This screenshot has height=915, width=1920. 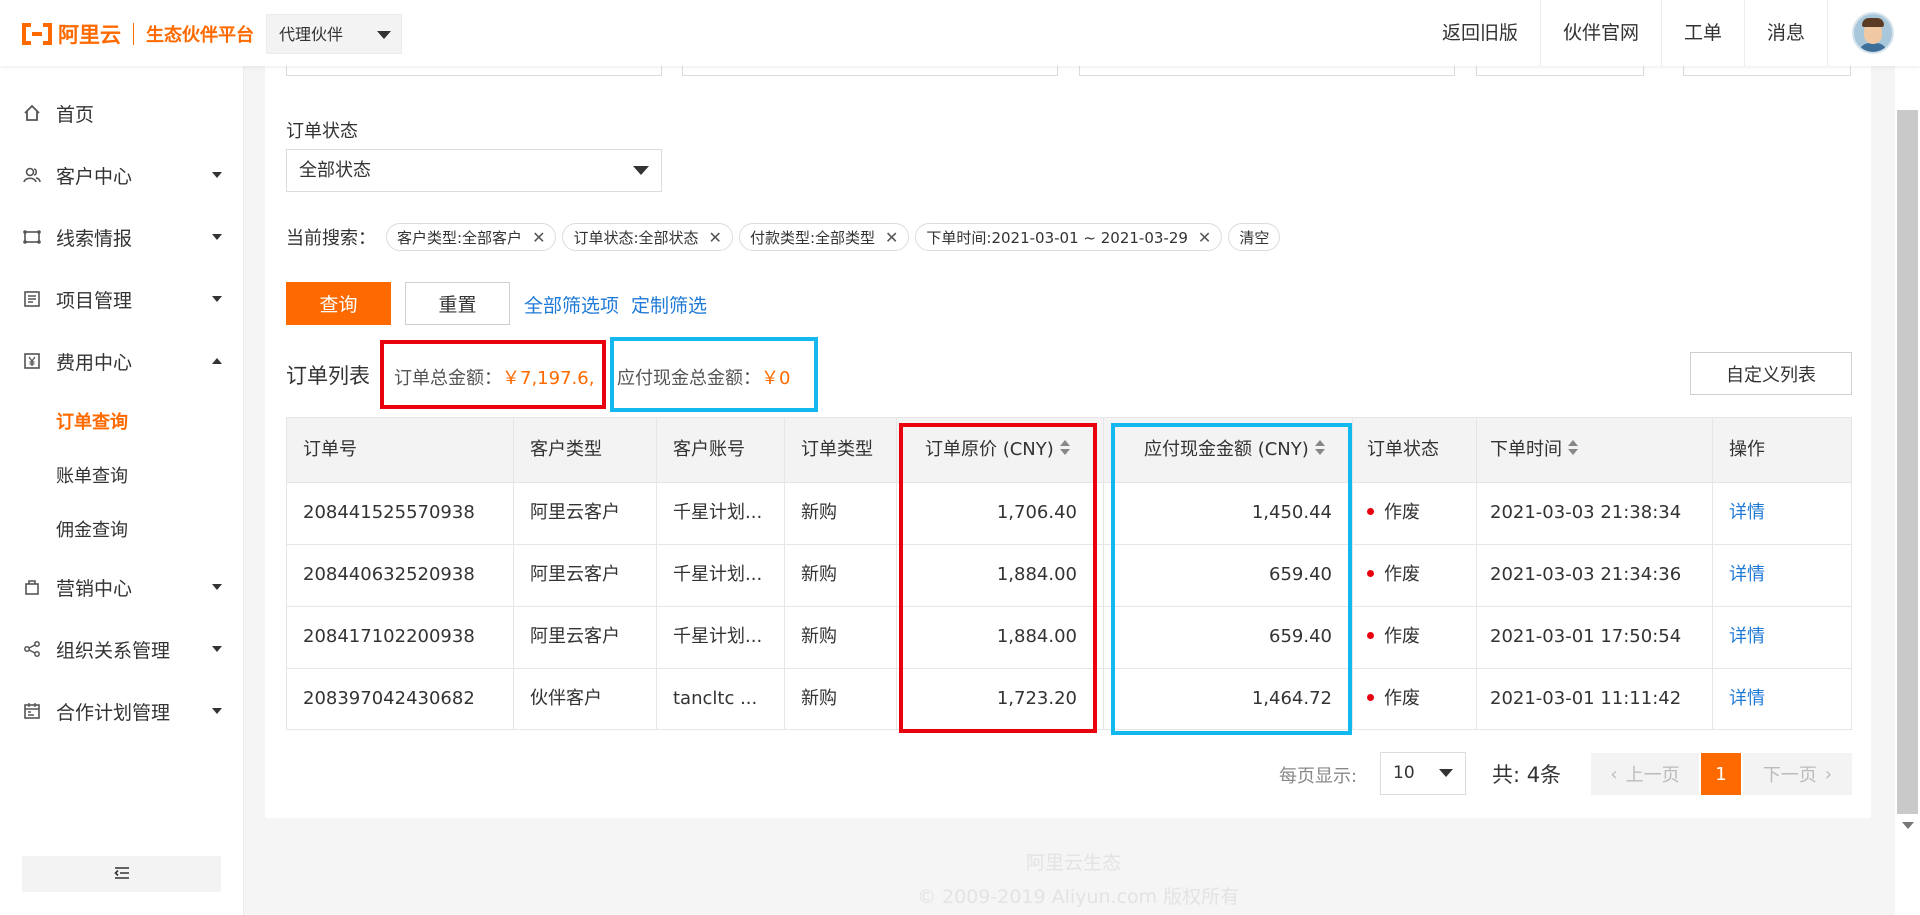 What do you see at coordinates (460, 237) in the screenshot?
I see `search-tag-text: 客户类型:全部客户` at bounding box center [460, 237].